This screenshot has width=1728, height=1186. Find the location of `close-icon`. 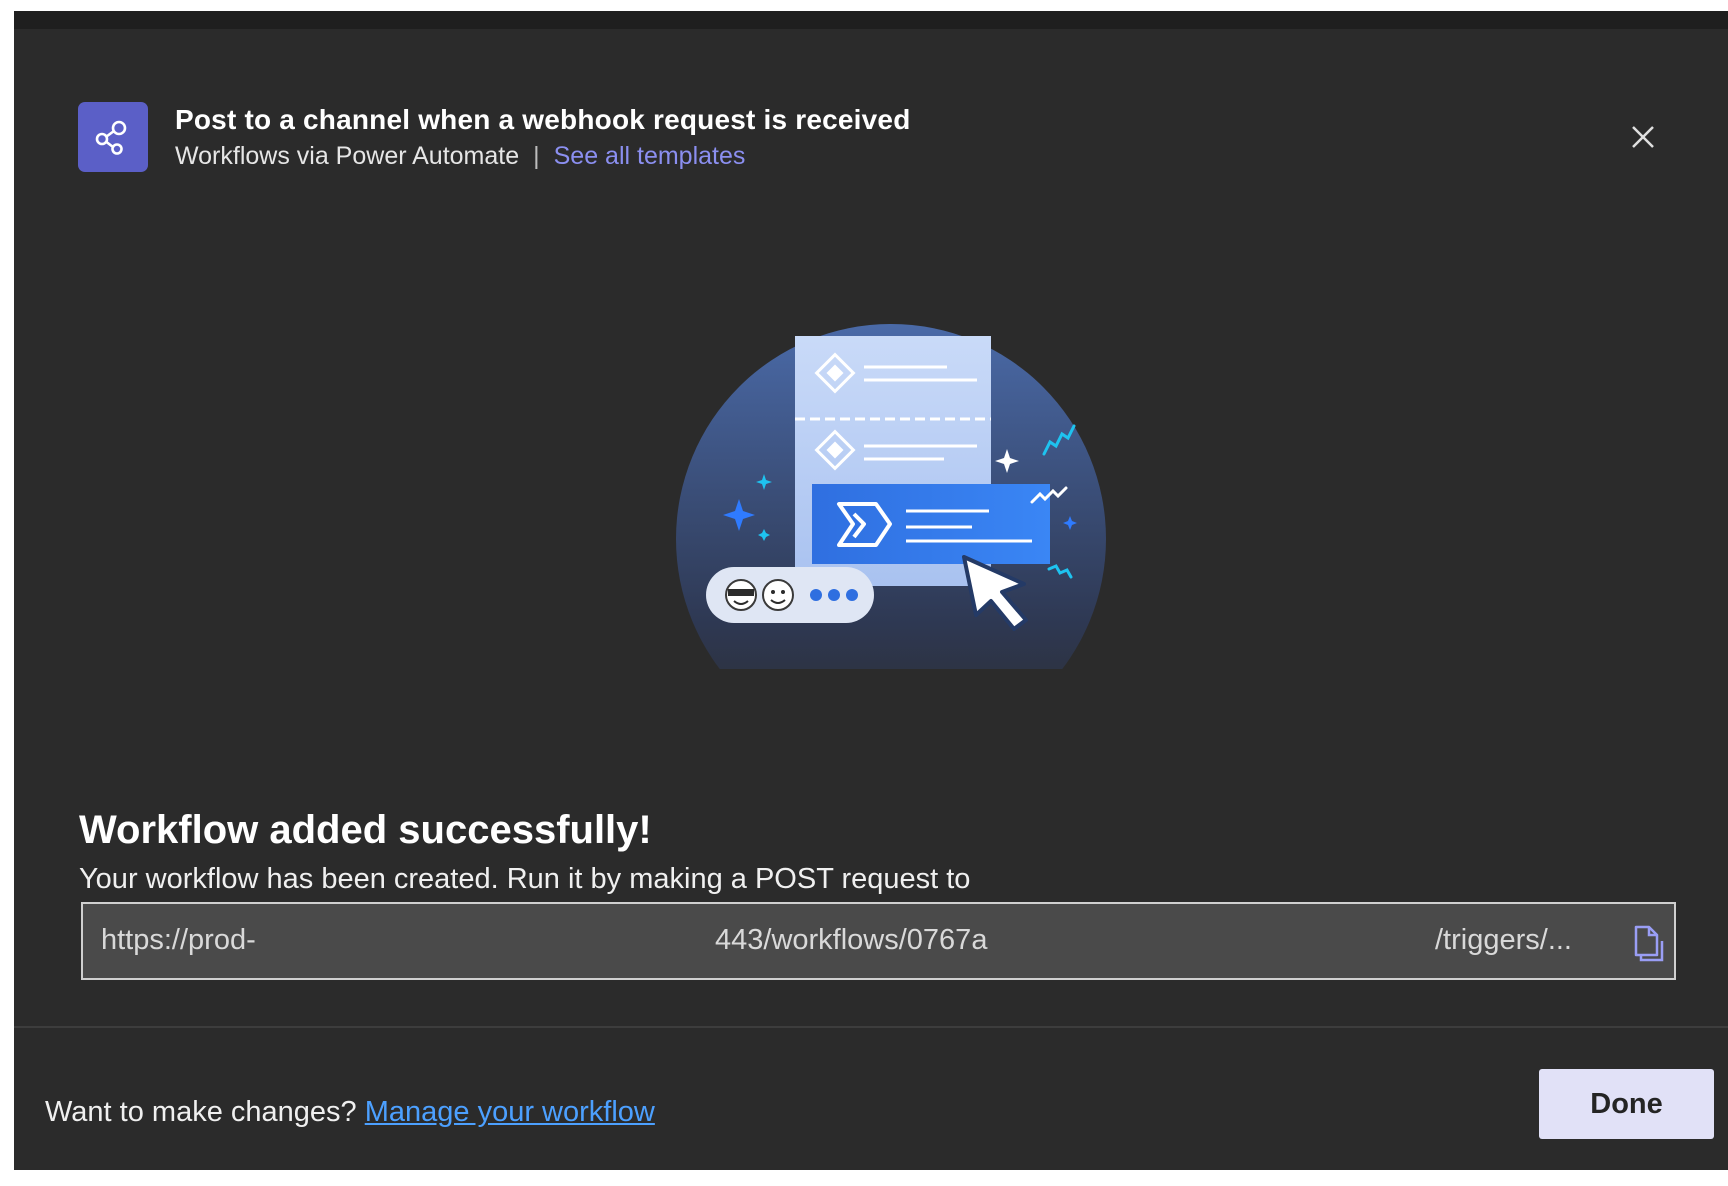

close-icon is located at coordinates (1643, 137).